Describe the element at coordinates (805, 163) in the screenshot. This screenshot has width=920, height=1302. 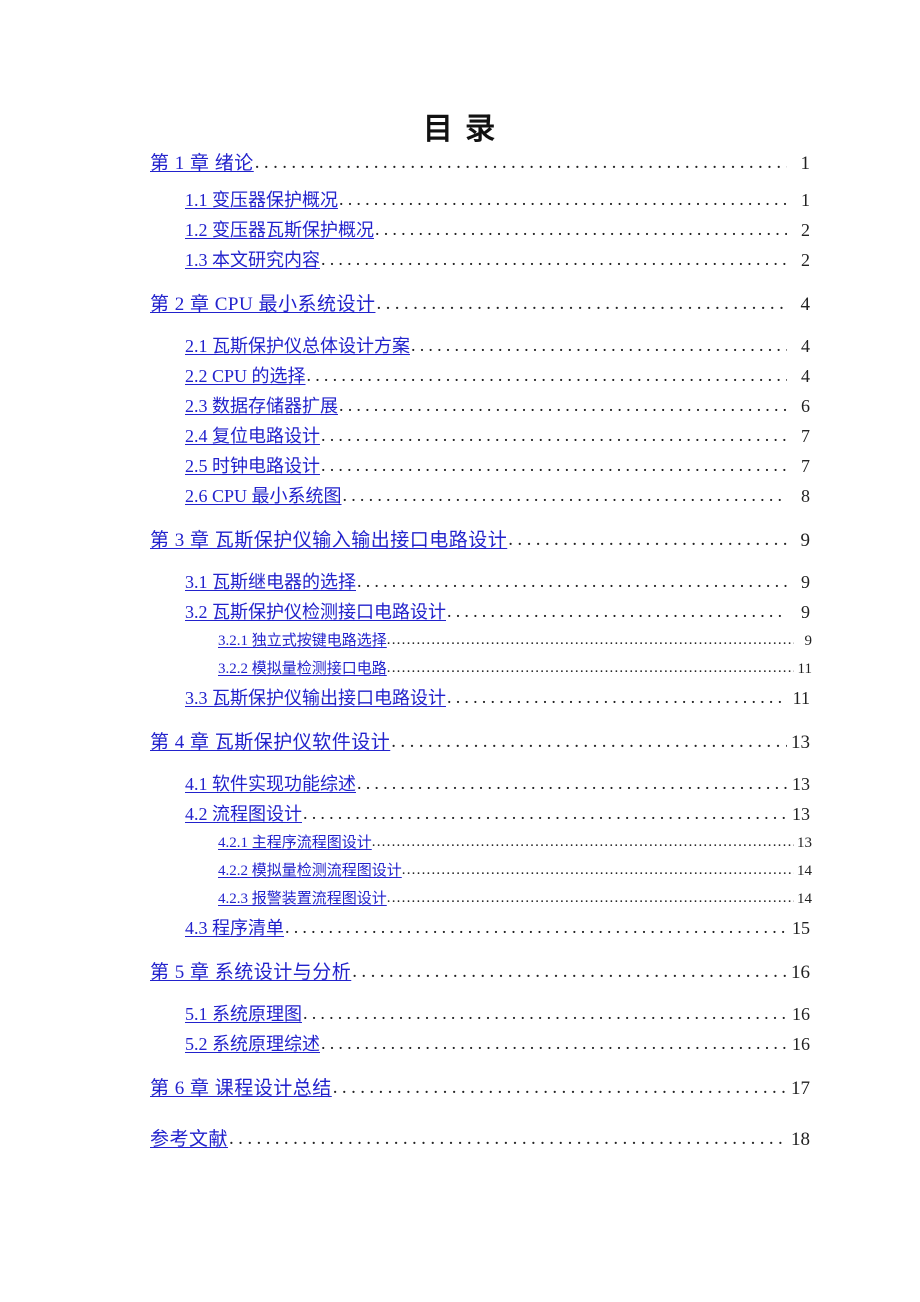
I see `toc-entry-page-number: 1` at that location.